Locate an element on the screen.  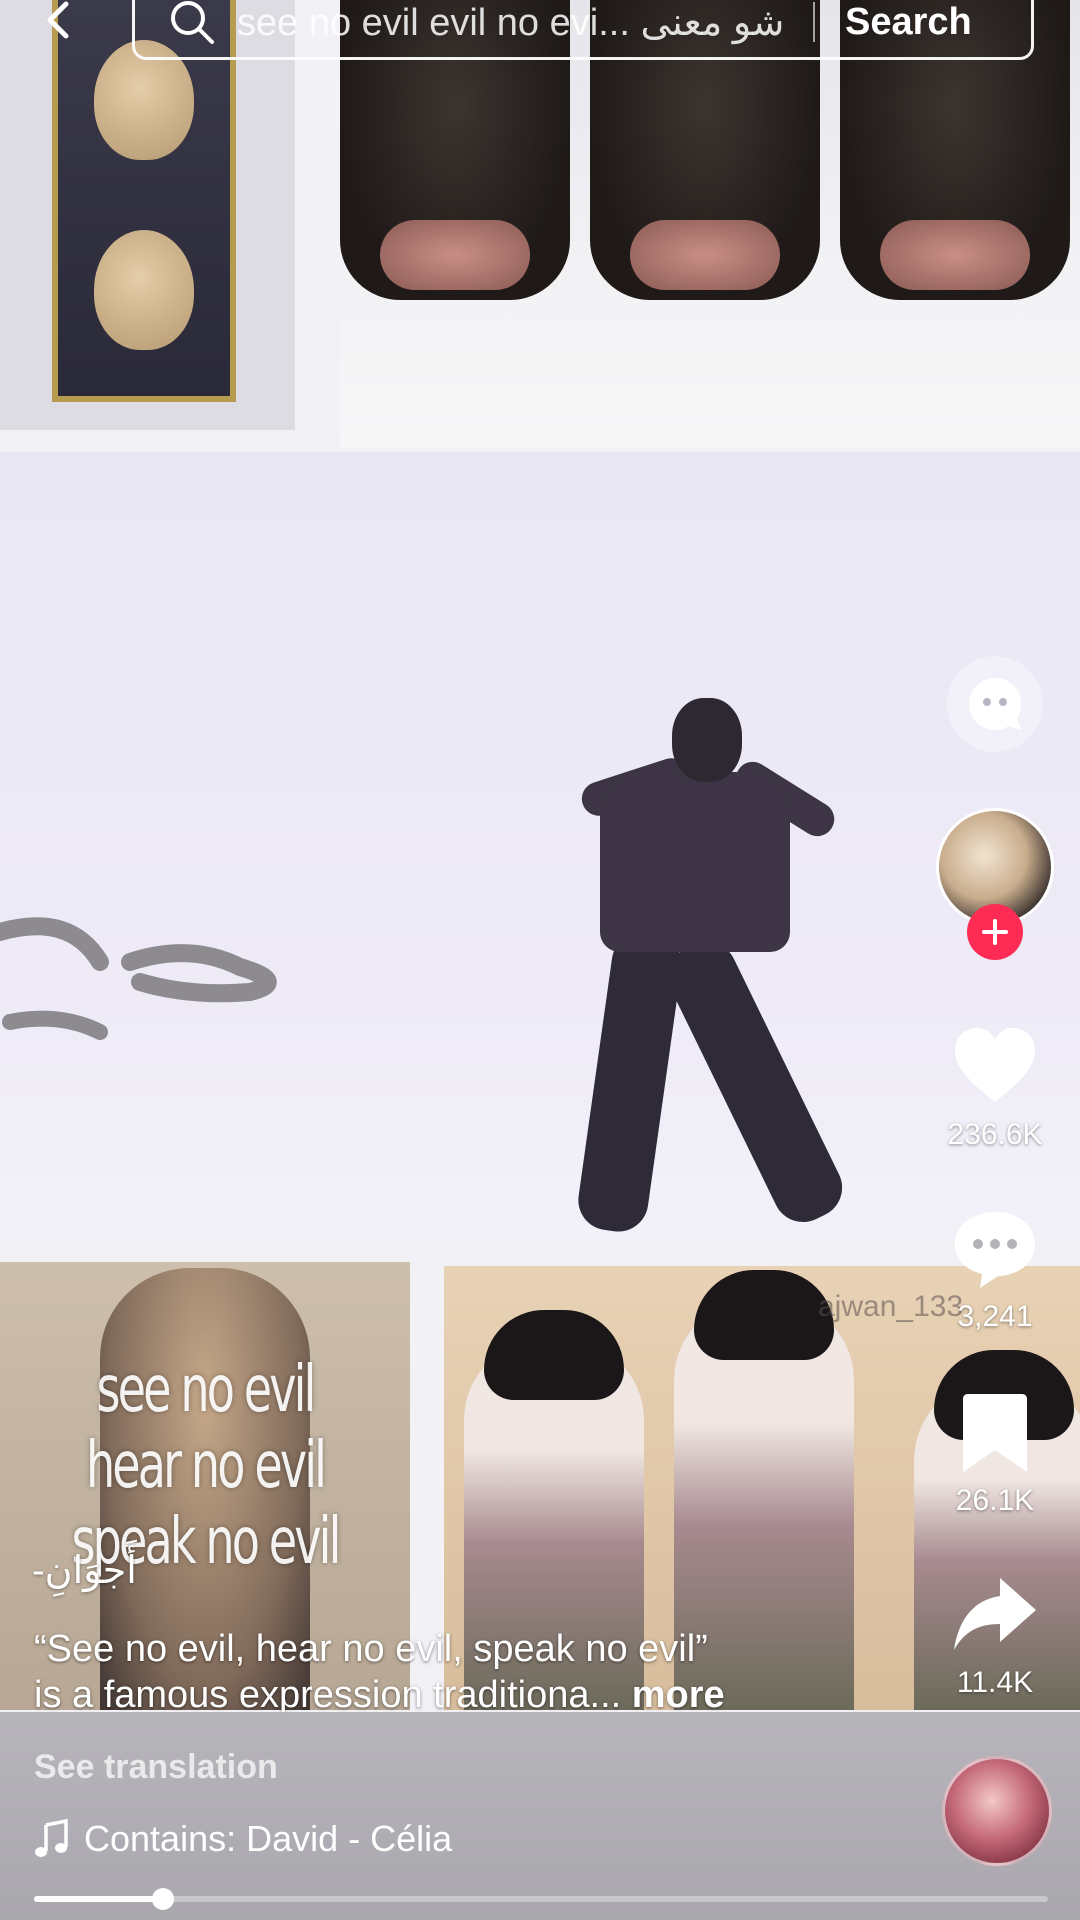
share-icon is located at coordinates (995, 1614).